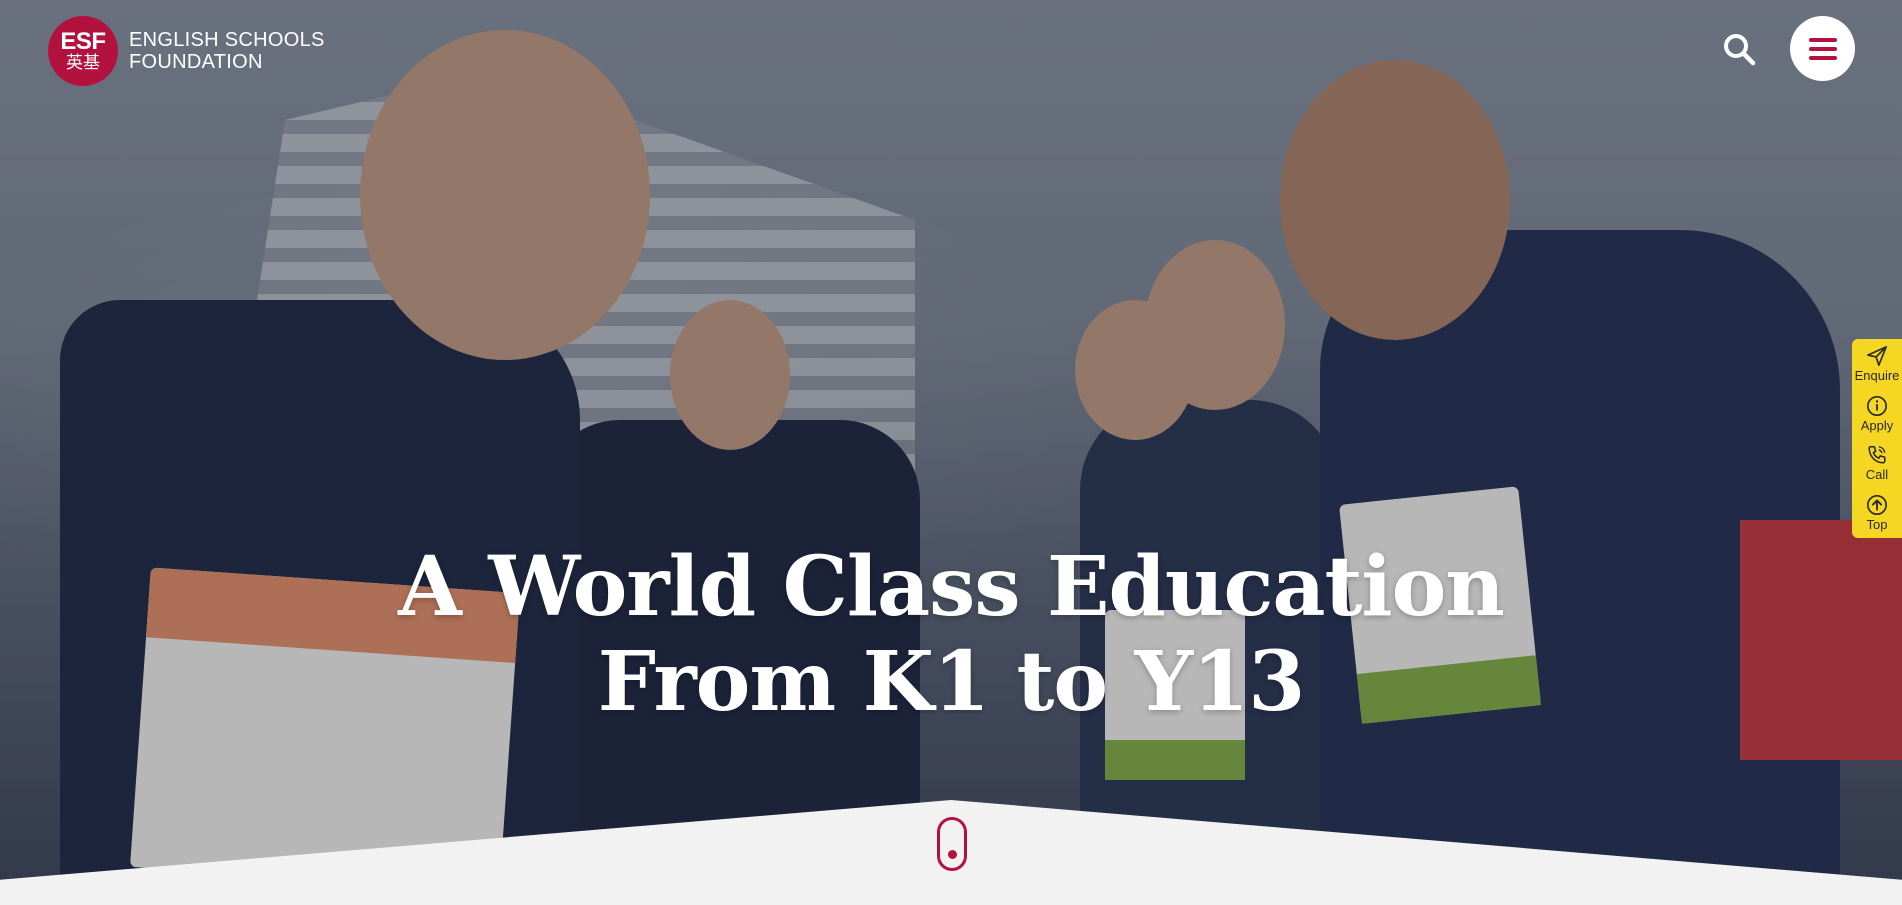 This screenshot has width=1902, height=905. What do you see at coordinates (1877, 375) in the screenshot?
I see `enquire-label: Enquire` at bounding box center [1877, 375].